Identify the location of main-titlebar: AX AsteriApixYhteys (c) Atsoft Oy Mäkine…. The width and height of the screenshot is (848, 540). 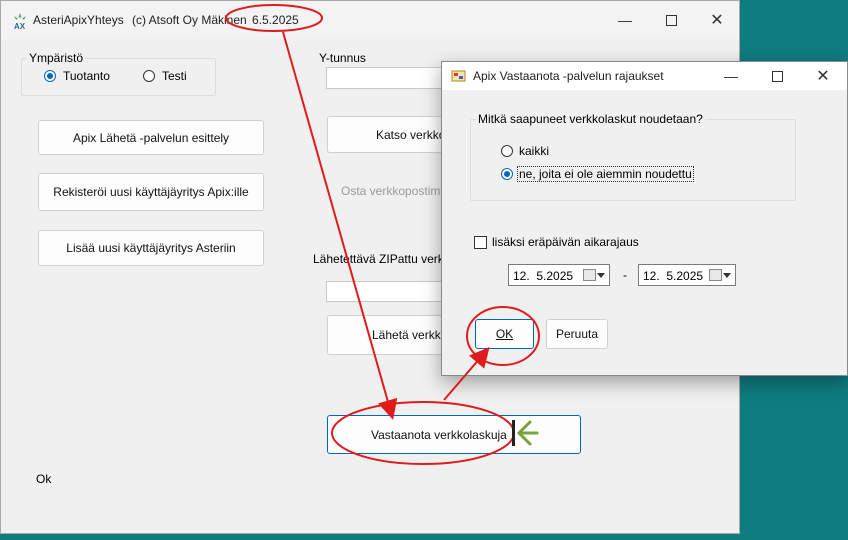
(370, 20).